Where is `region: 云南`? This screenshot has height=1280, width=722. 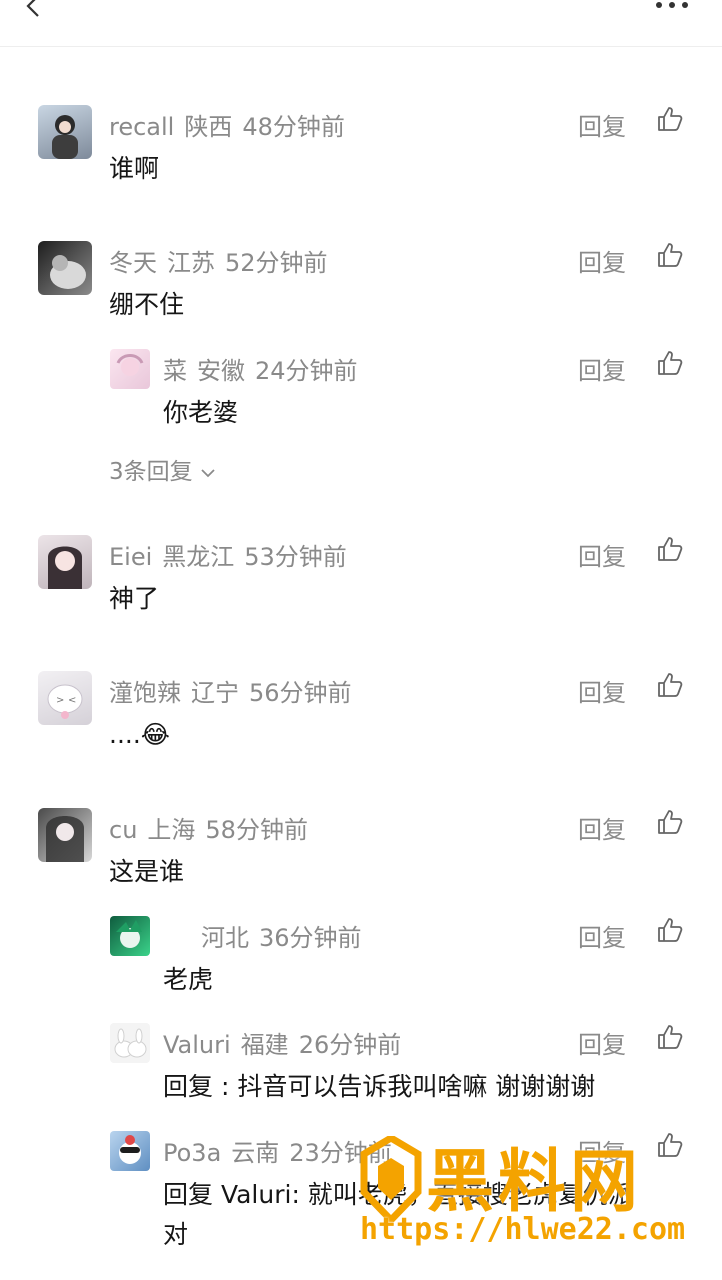
region: 云南 is located at coordinates (255, 1153).